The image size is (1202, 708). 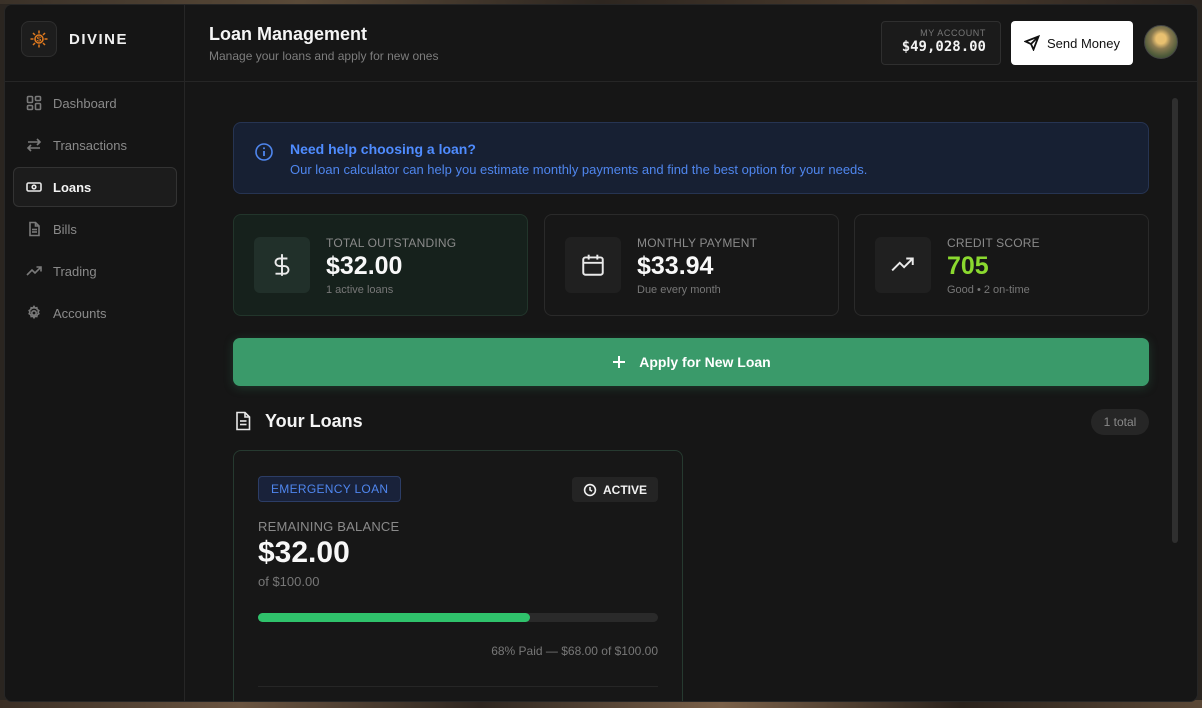 What do you see at coordinates (1001, 265) in the screenshot?
I see `stat-card-credit-score: CREDIT SCORE 705 Good • 2 on-time` at bounding box center [1001, 265].